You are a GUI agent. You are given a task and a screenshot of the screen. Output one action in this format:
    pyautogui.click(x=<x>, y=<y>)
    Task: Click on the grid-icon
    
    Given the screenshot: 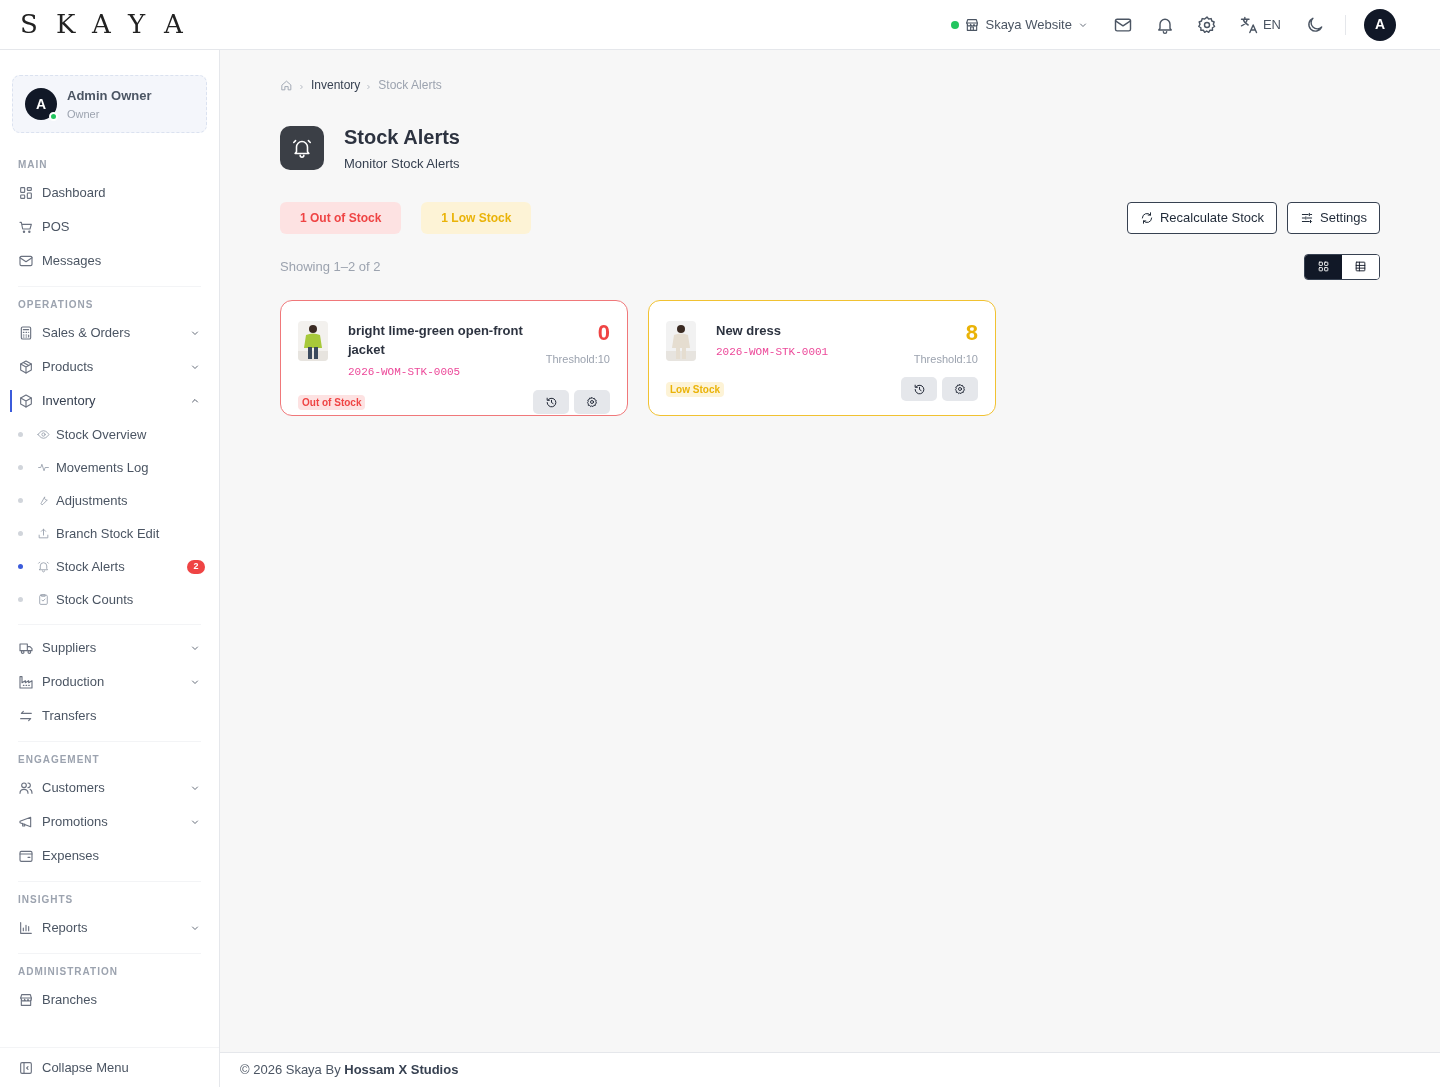 What is the action you would take?
    pyautogui.click(x=1323, y=266)
    